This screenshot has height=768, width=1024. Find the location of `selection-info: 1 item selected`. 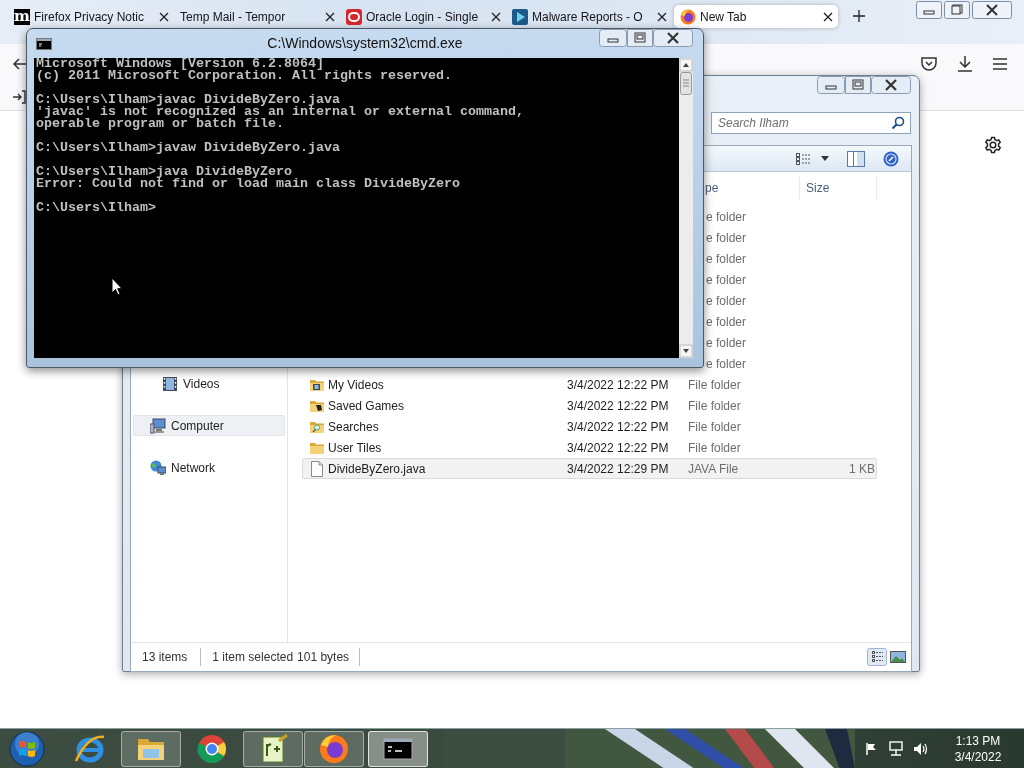

selection-info: 1 item selected is located at coordinates (253, 657).